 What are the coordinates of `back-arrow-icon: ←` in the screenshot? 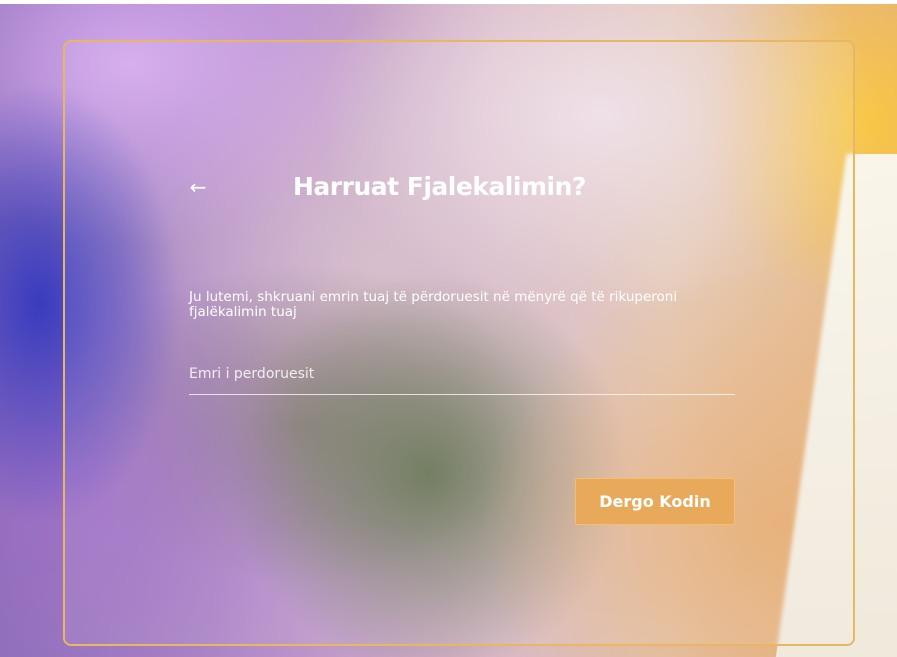 It's located at (198, 187).